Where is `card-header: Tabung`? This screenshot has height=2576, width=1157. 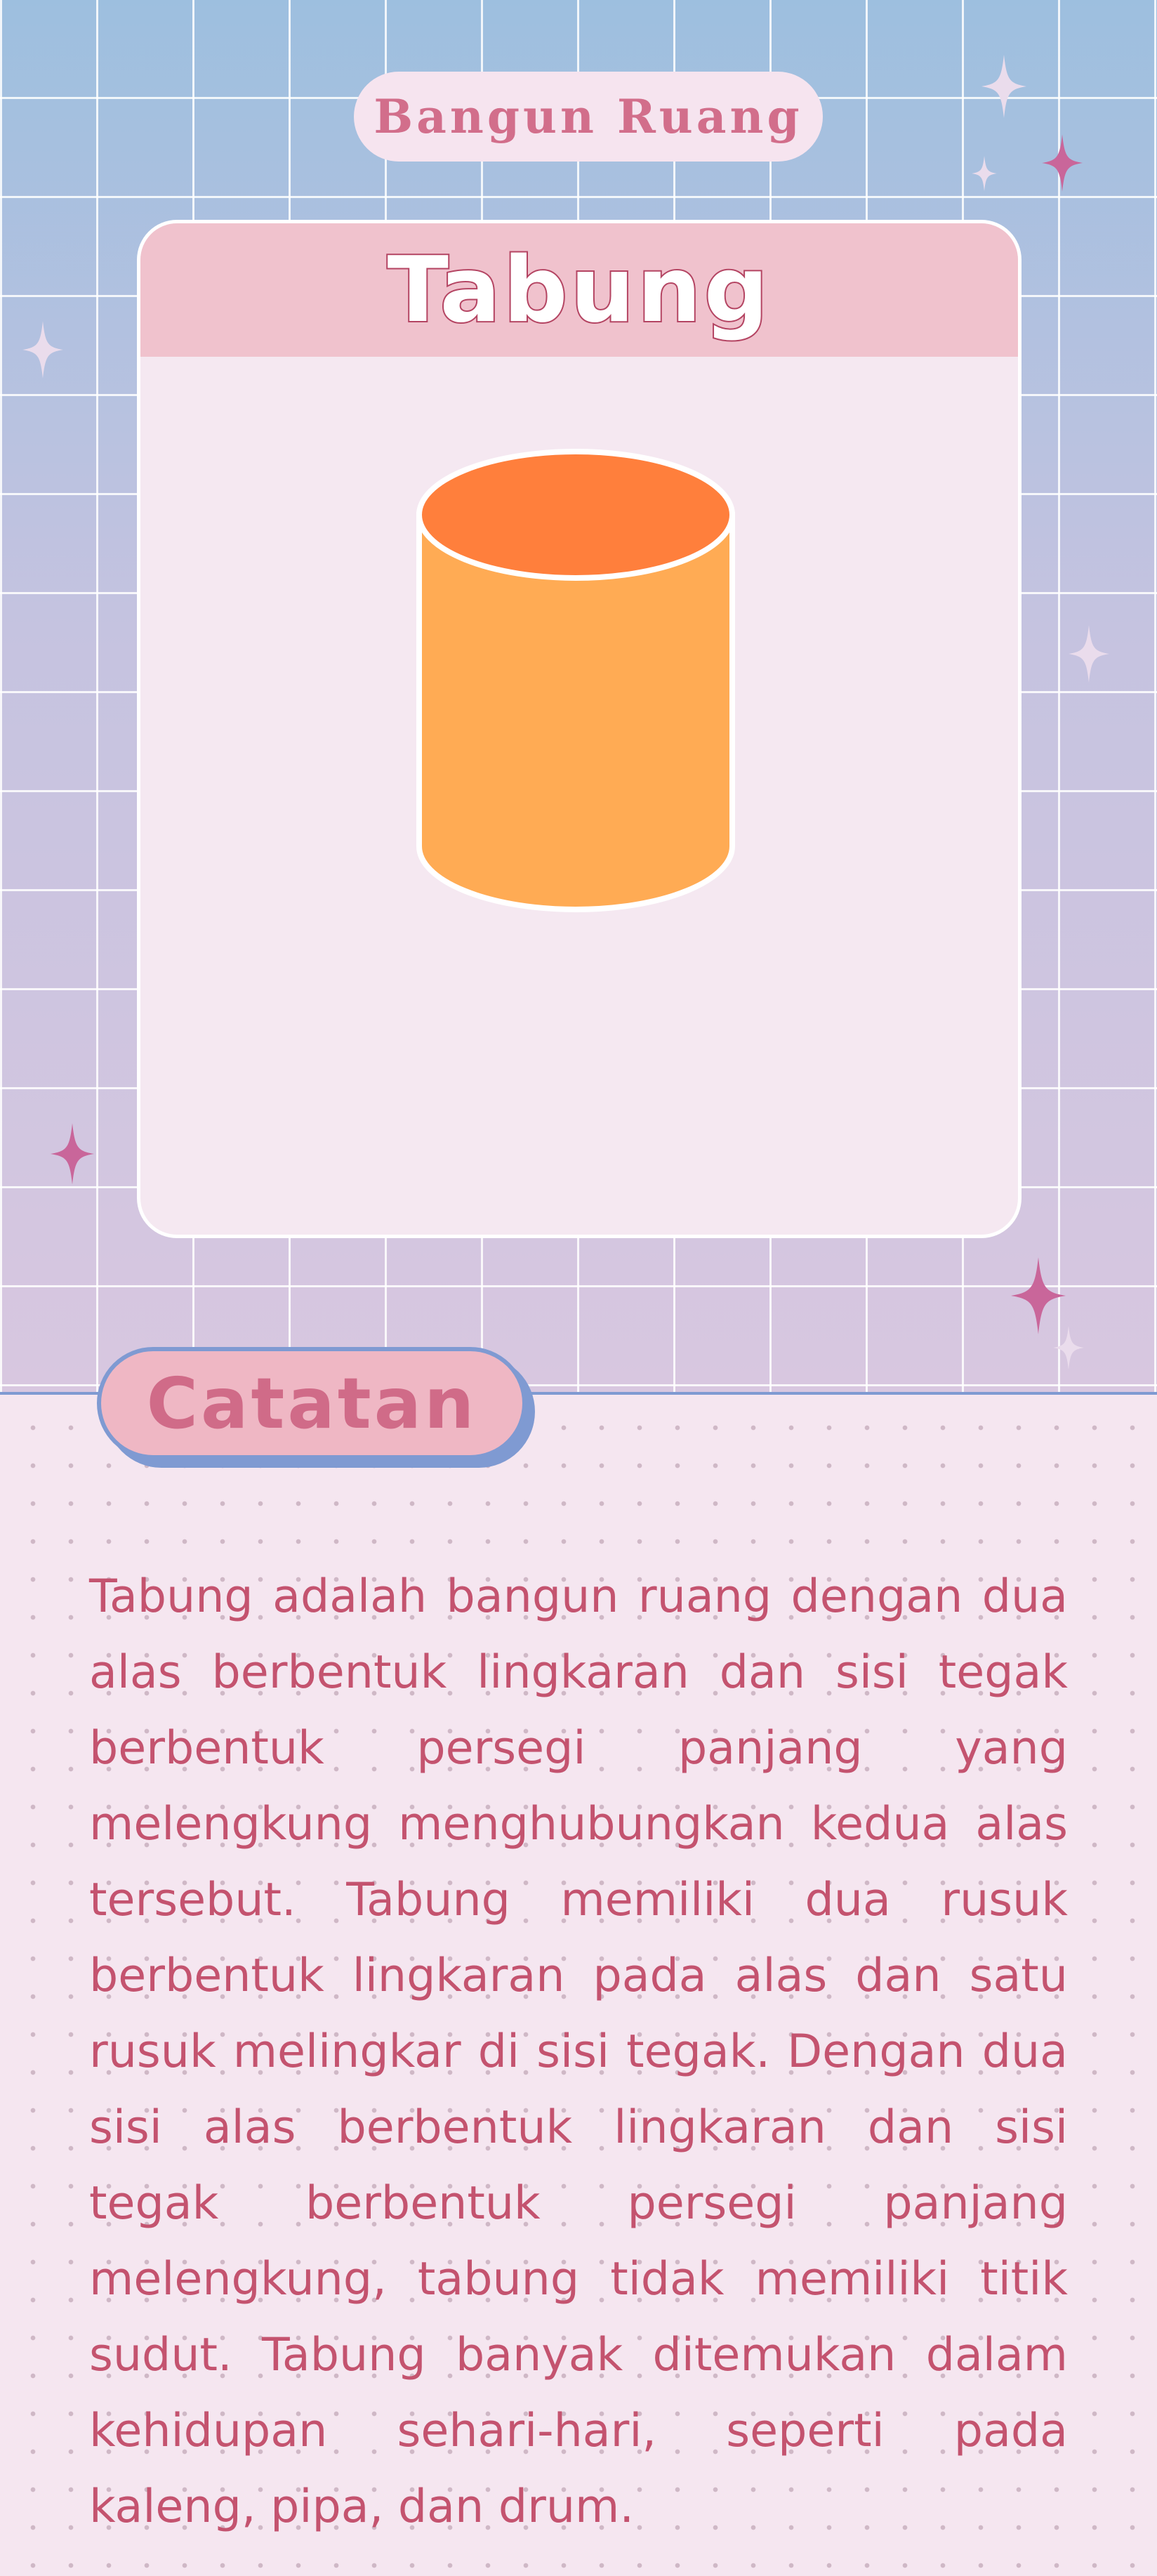 card-header: Tabung is located at coordinates (579, 290).